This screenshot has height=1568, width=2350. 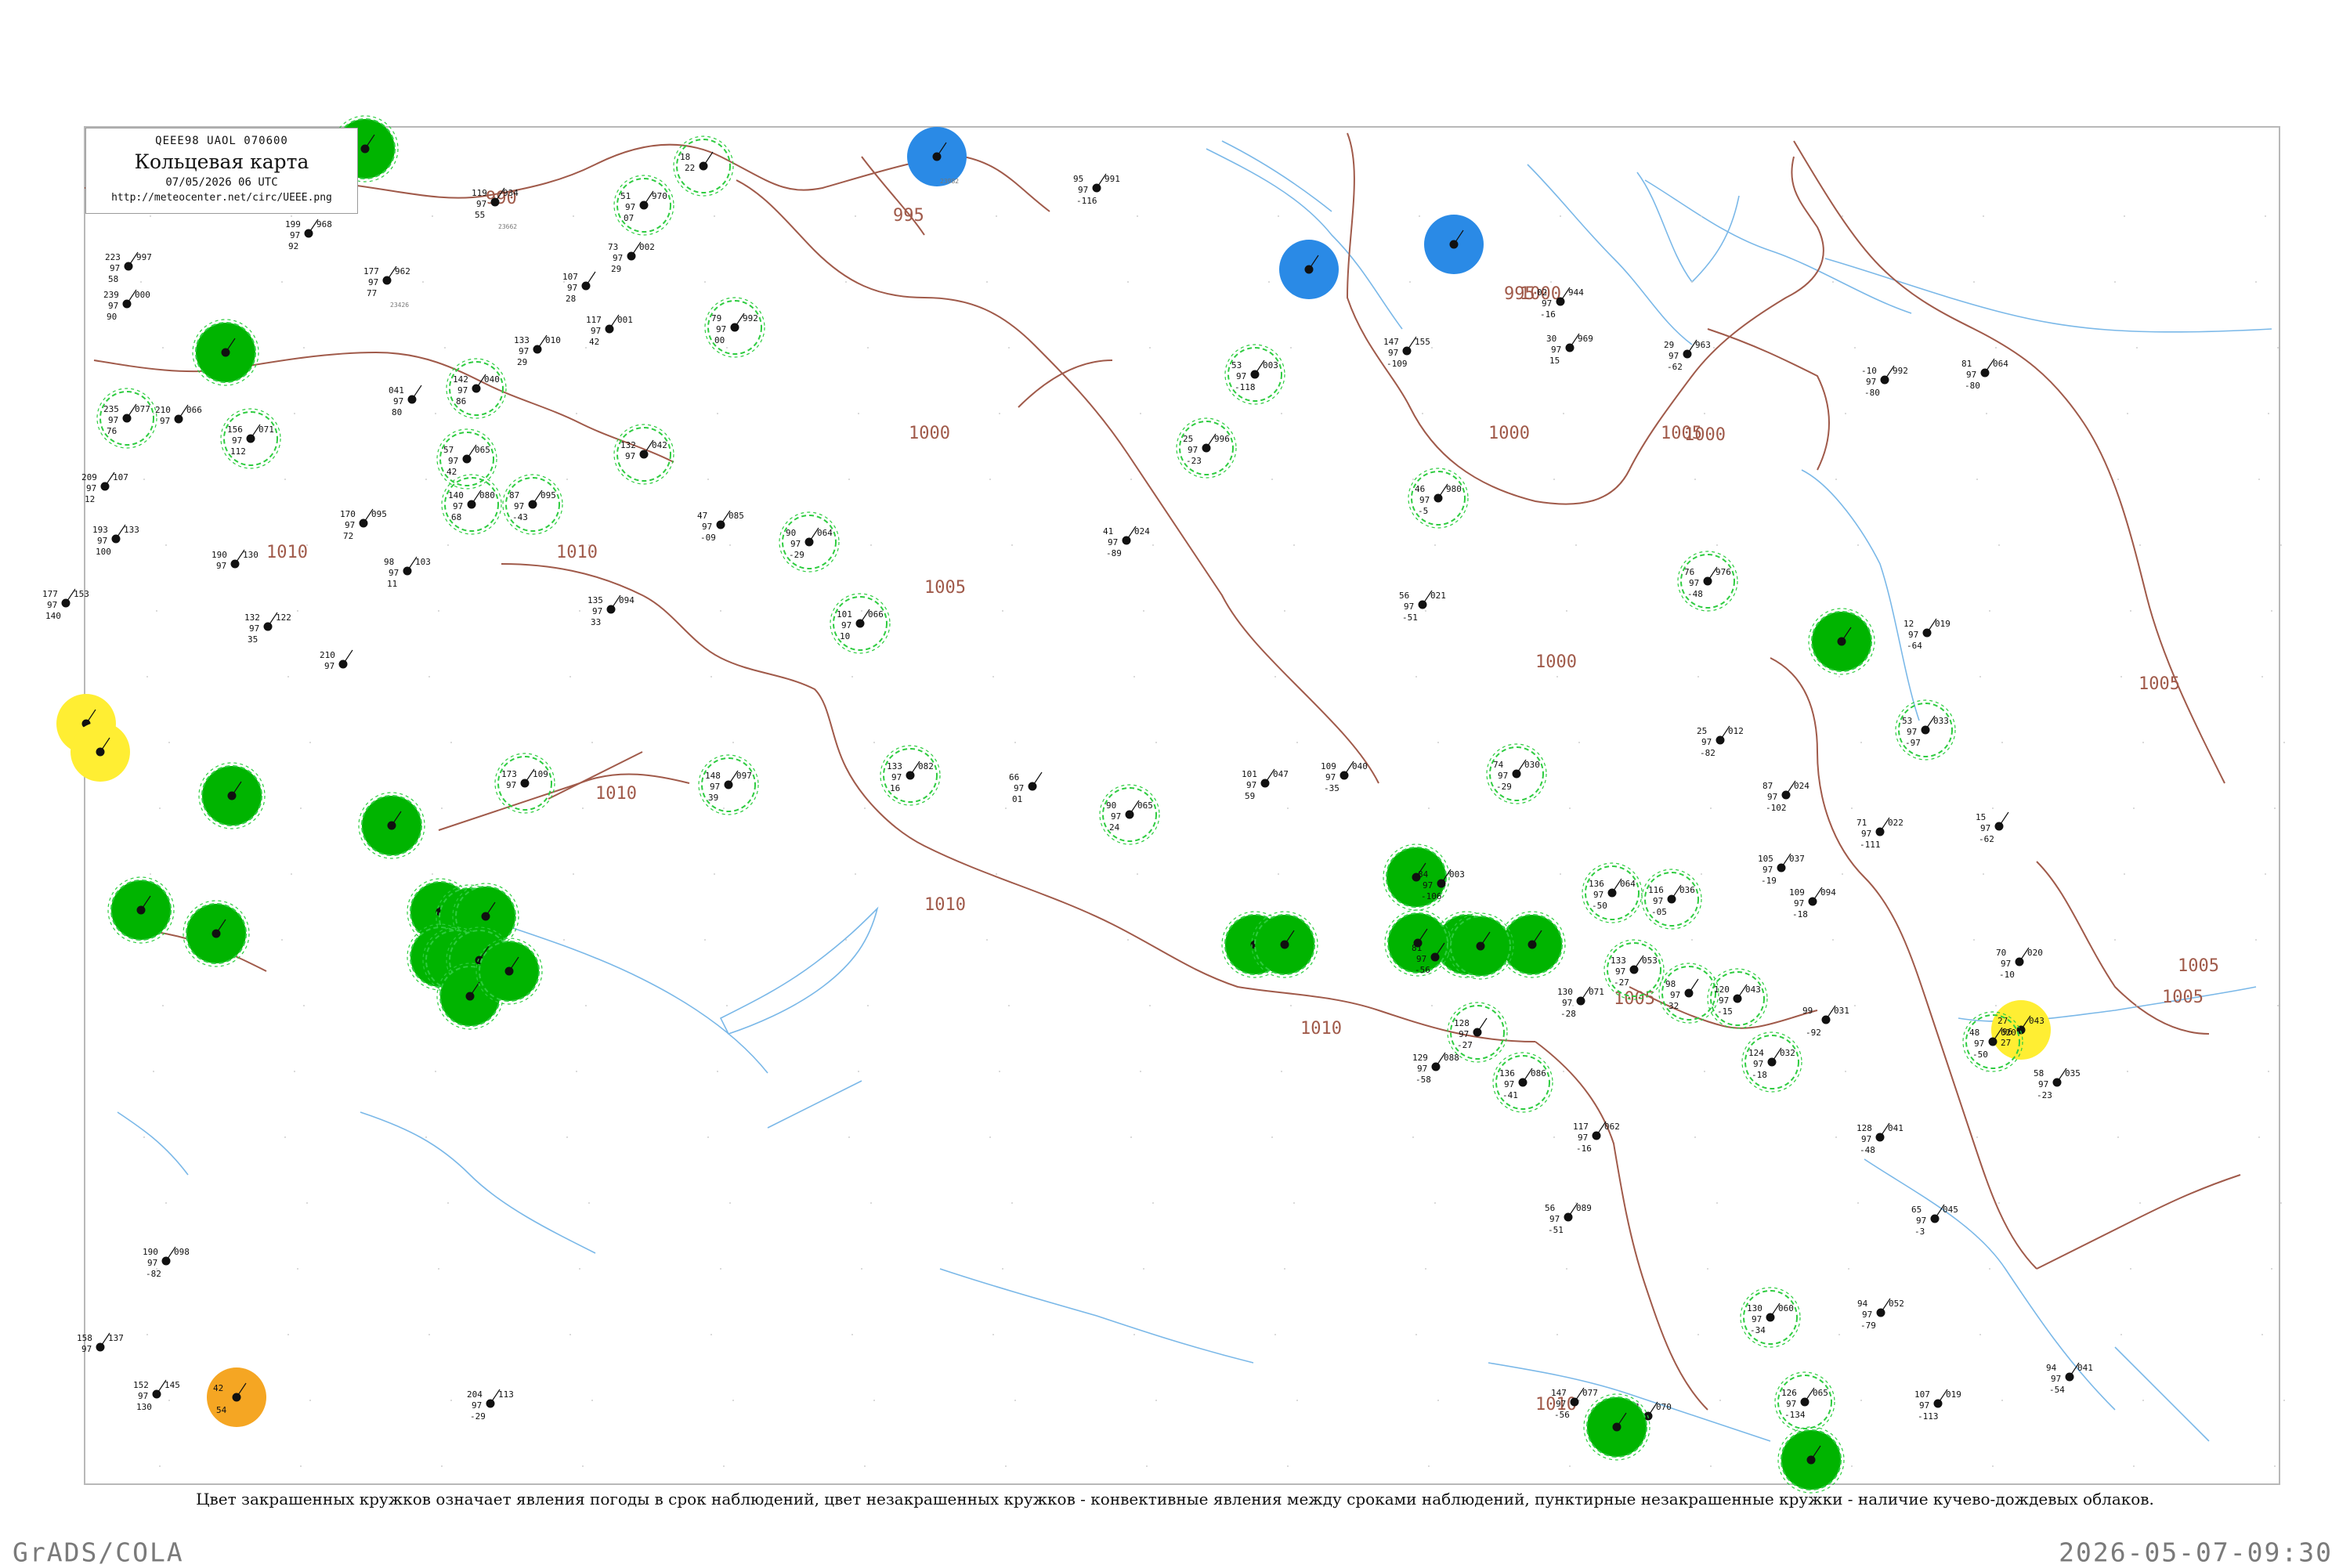 What do you see at coordinates (65, 604) in the screenshot?
I see `station-plot: 177 153 97140` at bounding box center [65, 604].